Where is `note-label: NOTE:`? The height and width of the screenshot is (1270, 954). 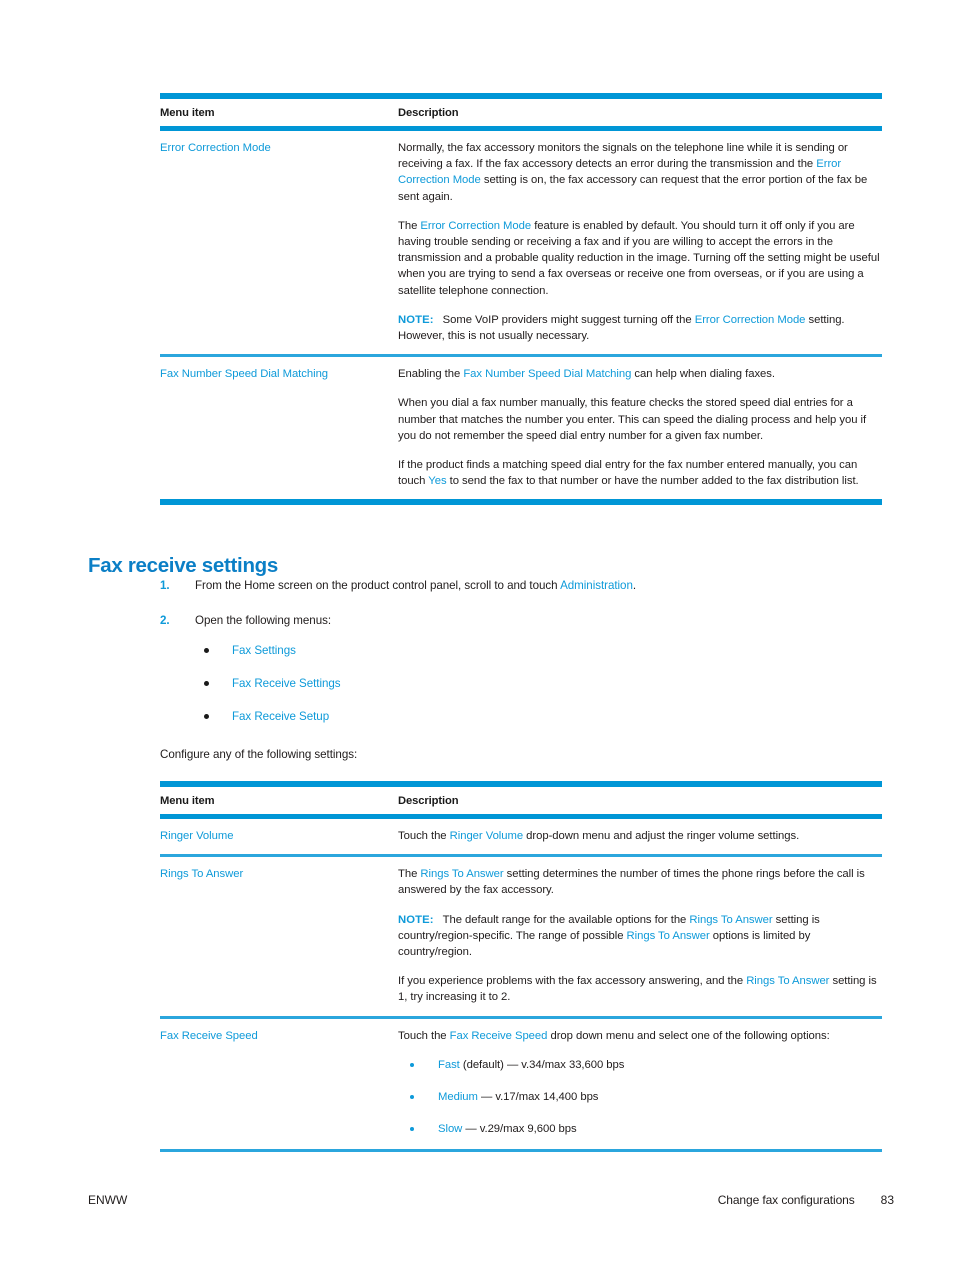
note-label: NOTE: is located at coordinates (416, 919).